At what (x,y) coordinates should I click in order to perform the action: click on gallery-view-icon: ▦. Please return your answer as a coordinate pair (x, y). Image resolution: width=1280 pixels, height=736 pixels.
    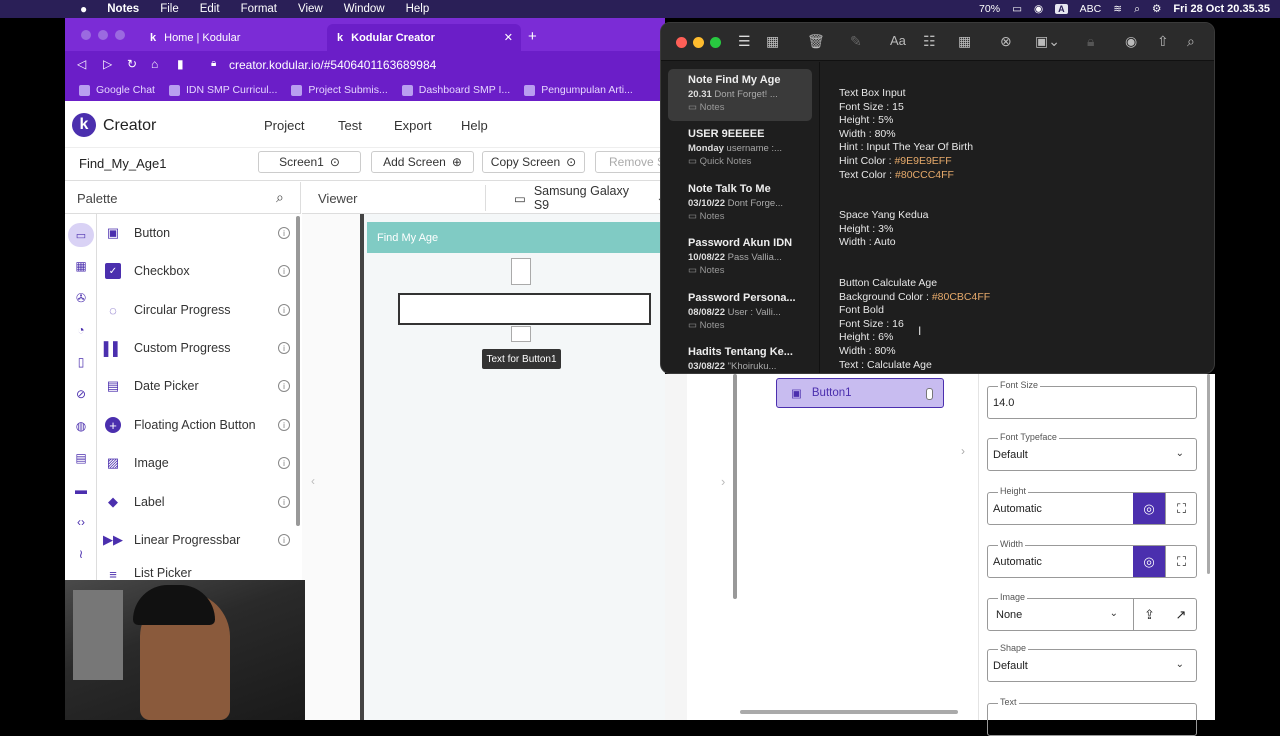
    Looking at the image, I should click on (772, 41).